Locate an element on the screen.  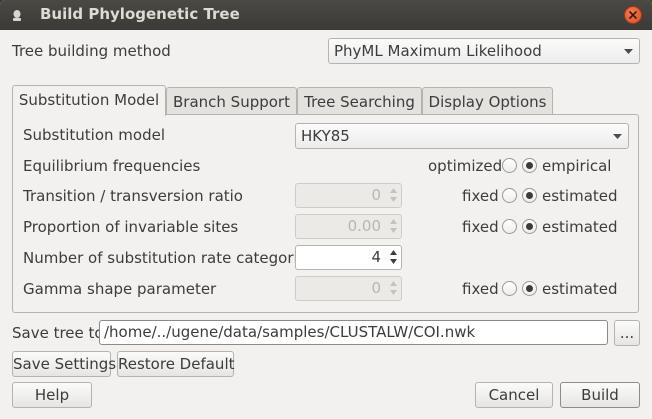
invariable-spinbox: 0.00 is located at coordinates (348, 226).